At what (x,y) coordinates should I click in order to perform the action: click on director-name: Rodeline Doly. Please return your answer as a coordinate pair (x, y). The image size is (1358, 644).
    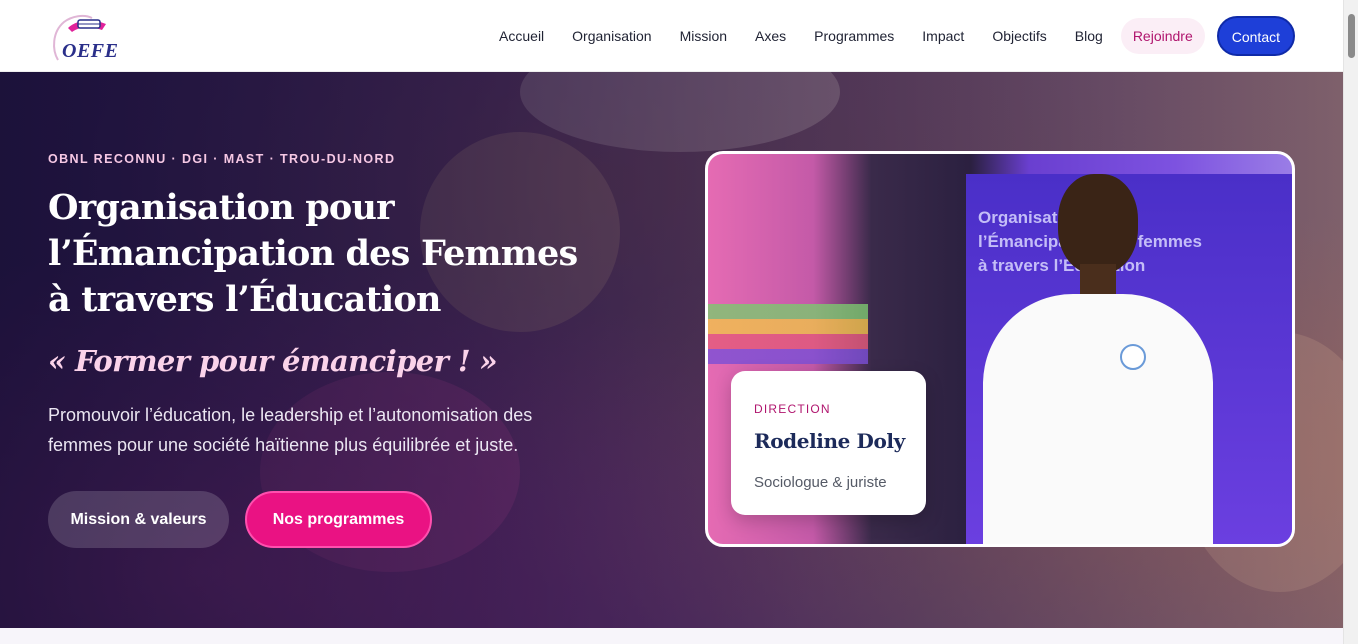
    Looking at the image, I should click on (829, 441).